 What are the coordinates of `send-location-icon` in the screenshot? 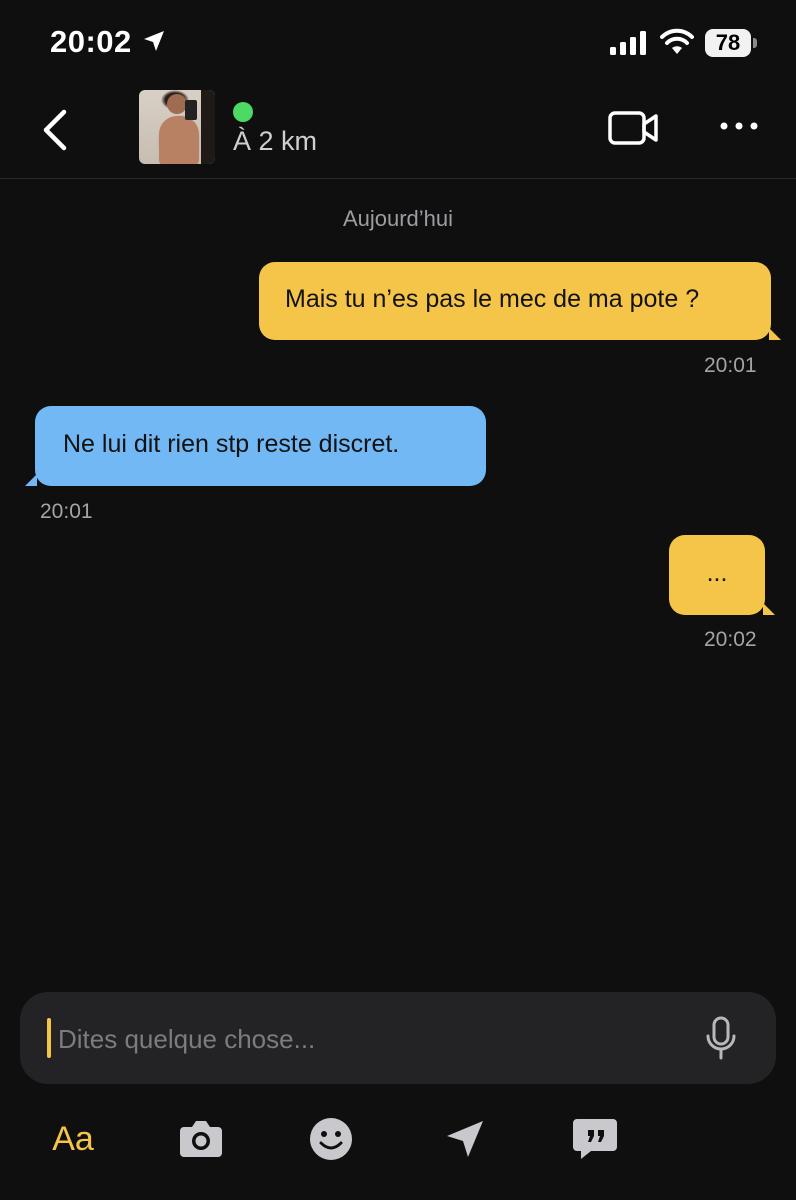 It's located at (465, 1139).